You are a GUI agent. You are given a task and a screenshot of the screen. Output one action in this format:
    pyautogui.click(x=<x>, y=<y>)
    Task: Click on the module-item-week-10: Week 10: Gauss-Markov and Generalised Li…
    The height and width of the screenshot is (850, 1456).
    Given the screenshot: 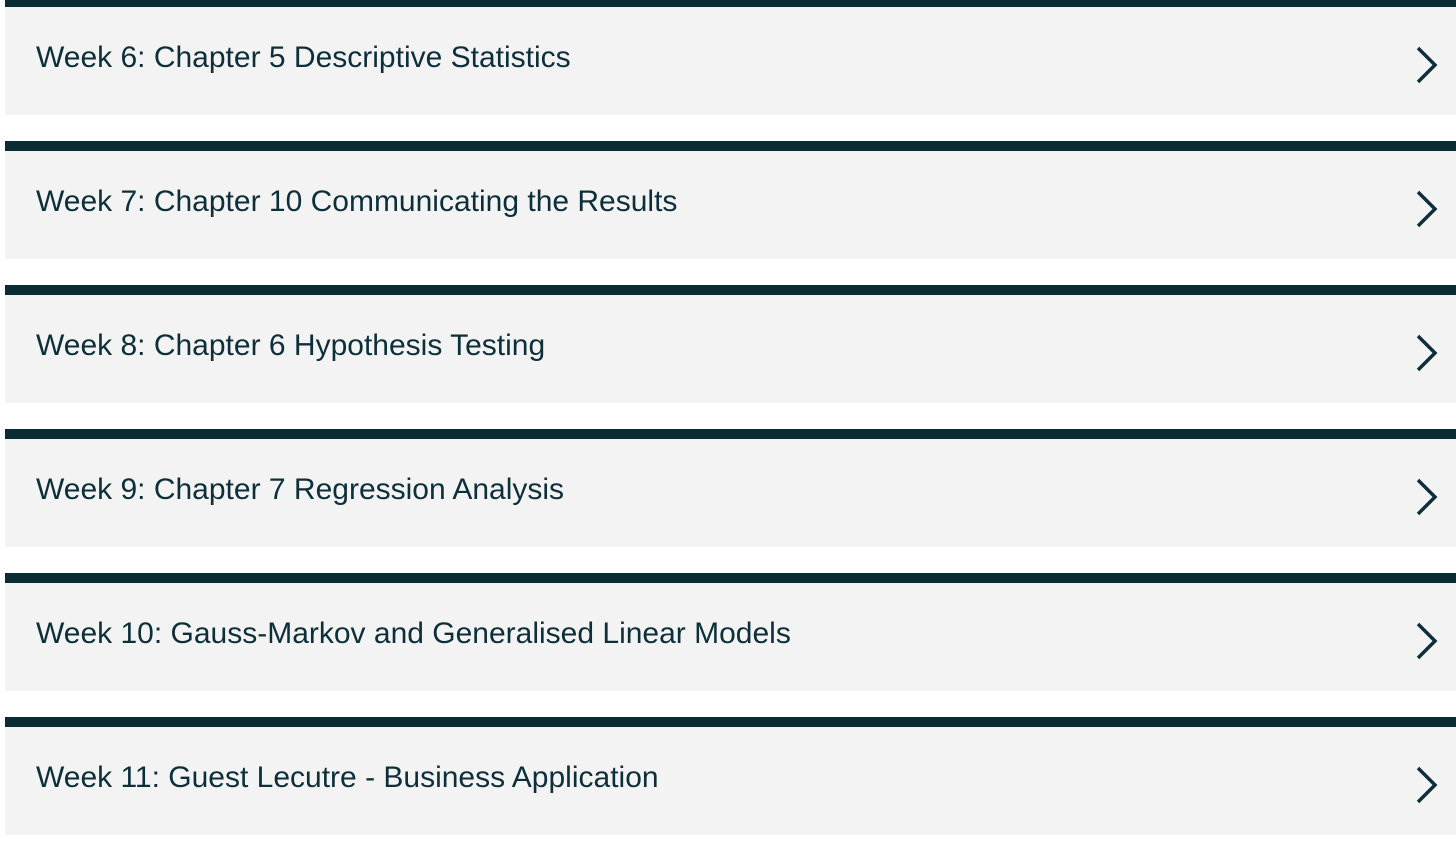 What is the action you would take?
    pyautogui.click(x=730, y=632)
    